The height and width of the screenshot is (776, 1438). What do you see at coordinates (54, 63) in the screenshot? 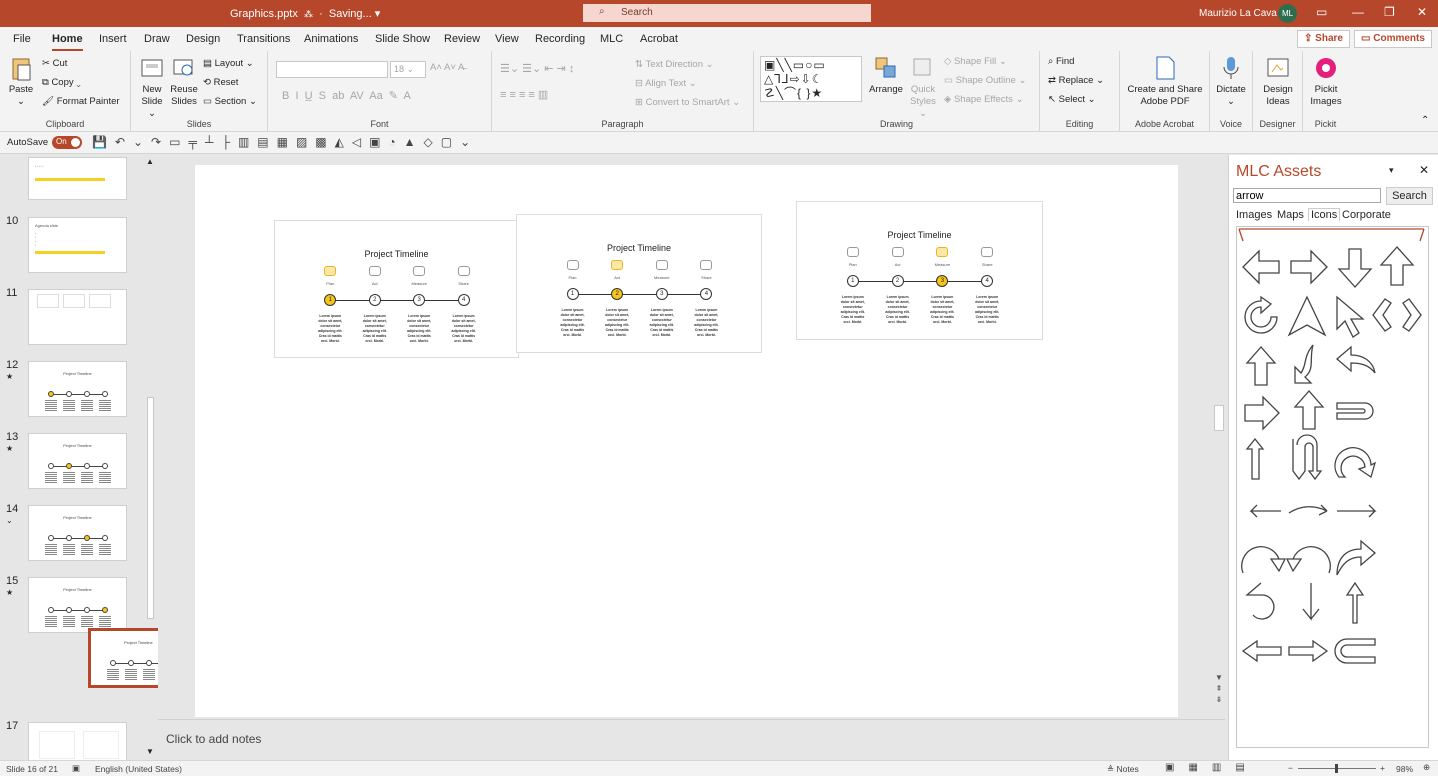
I see `cut-button: ✂ Cut` at bounding box center [54, 63].